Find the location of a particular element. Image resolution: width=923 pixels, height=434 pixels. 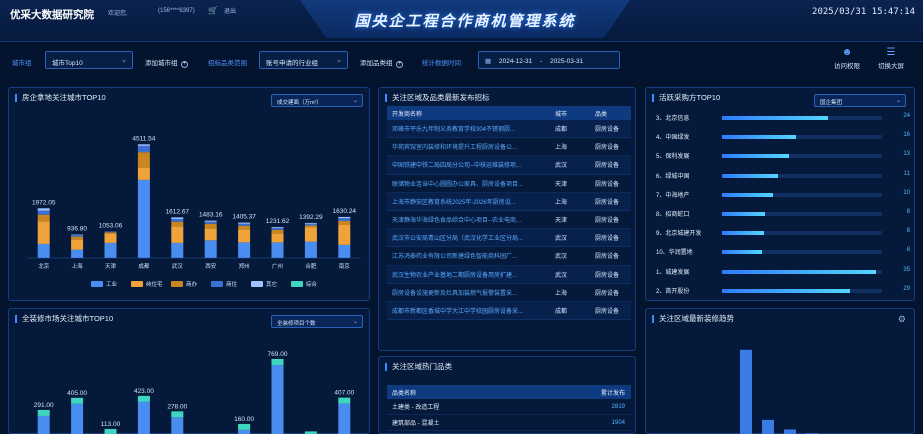

exit-button: 🛒 退出 is located at coordinates (222, 10).